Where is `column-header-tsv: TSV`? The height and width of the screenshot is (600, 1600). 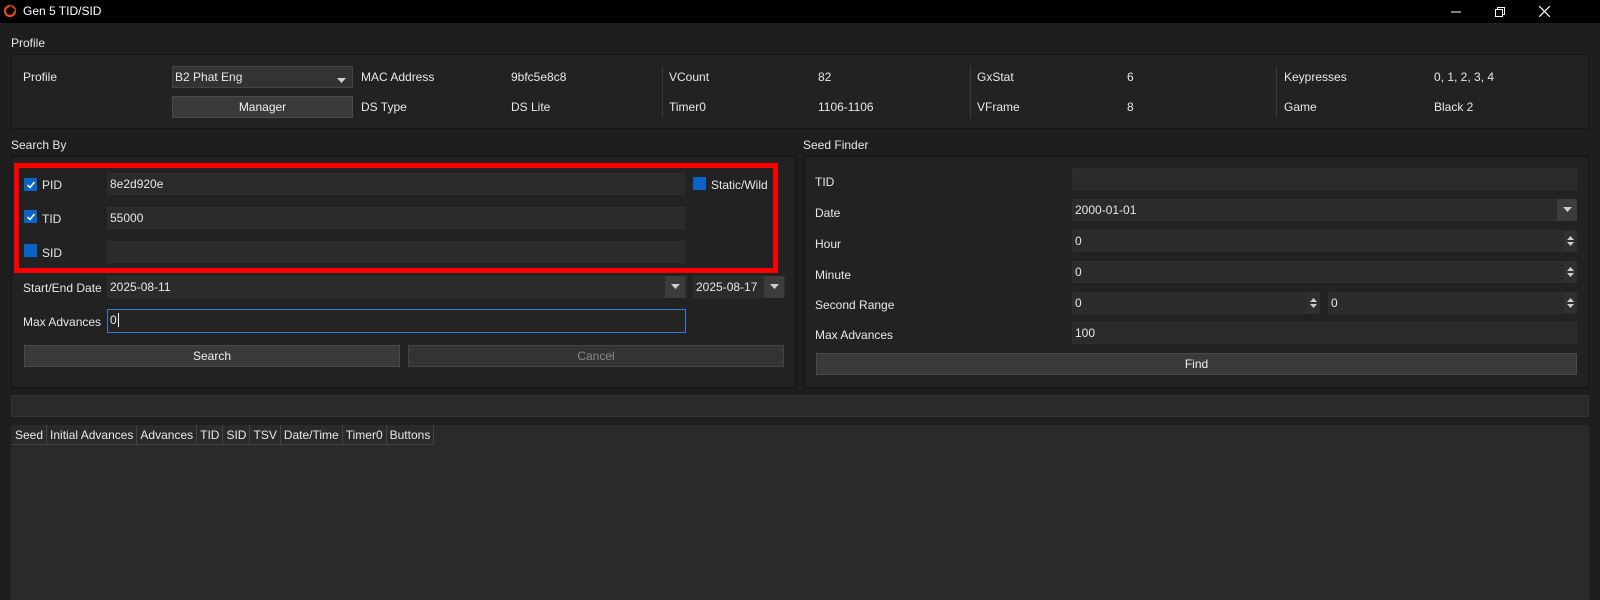
column-header-tsv: TSV is located at coordinates (265, 435).